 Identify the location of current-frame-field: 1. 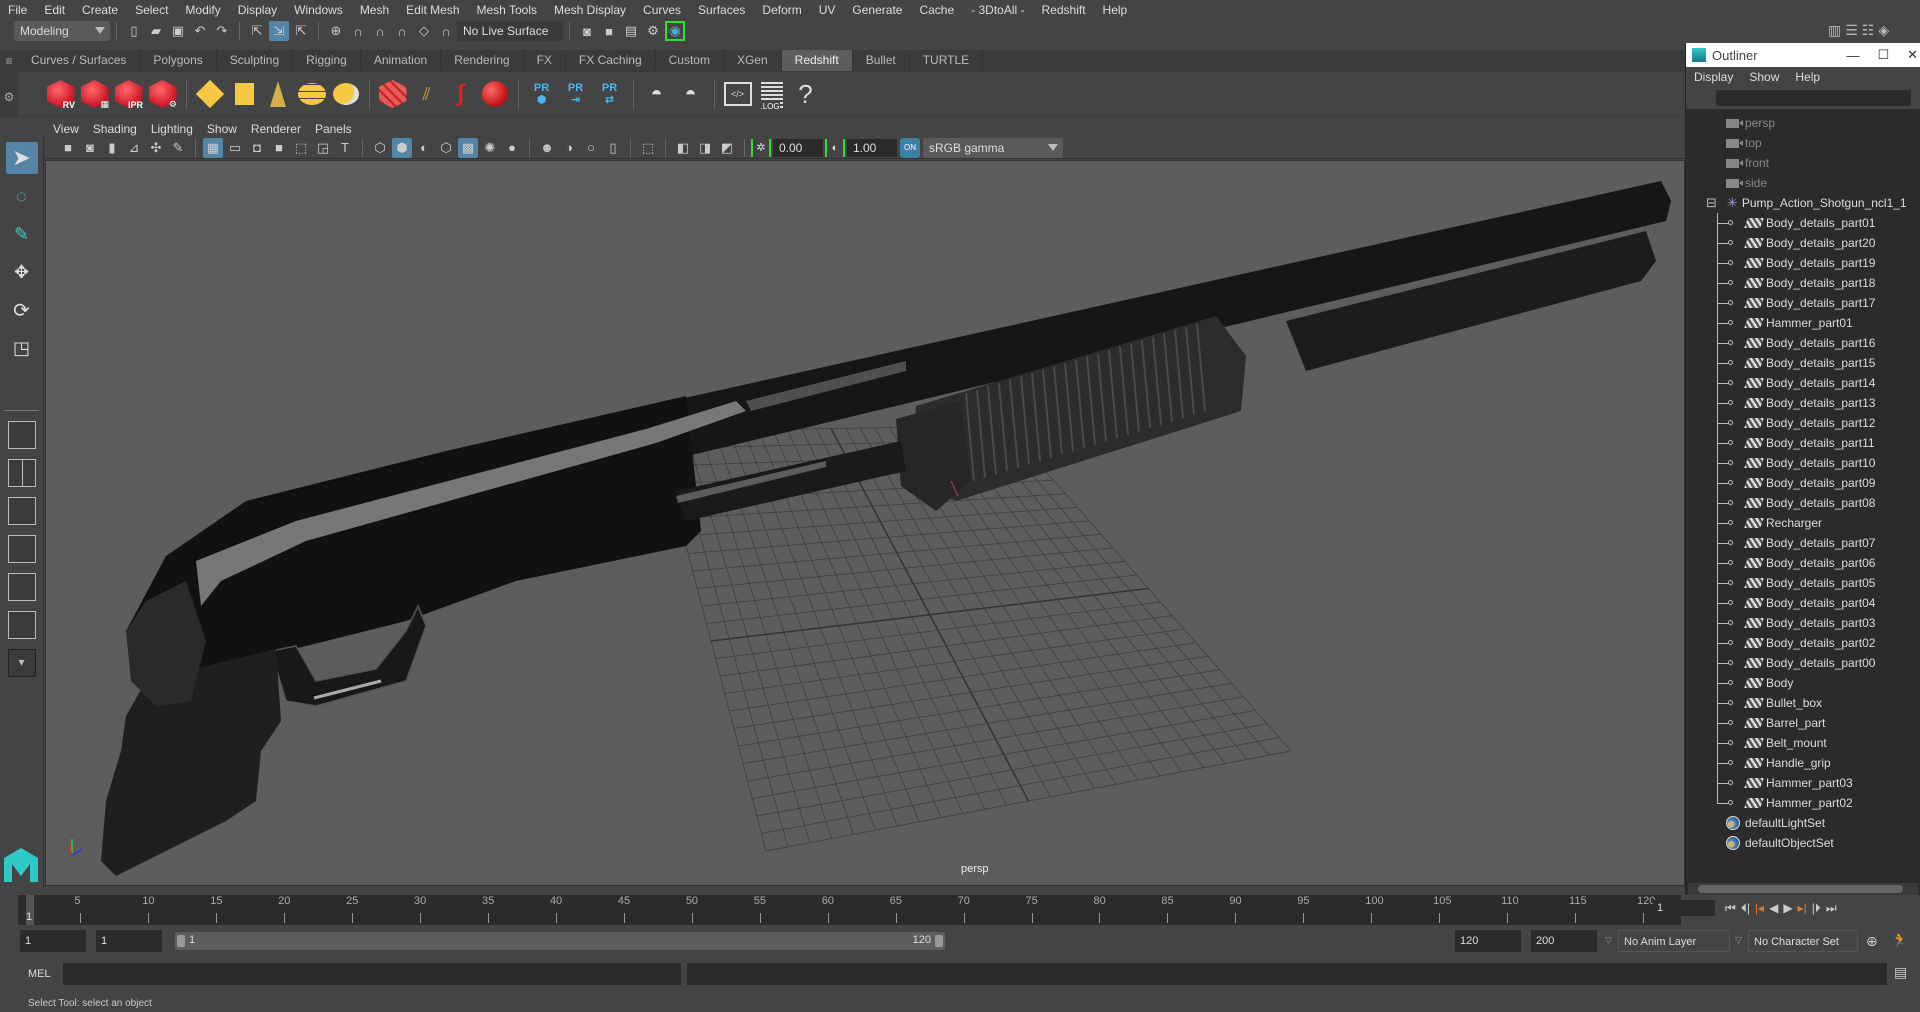
(1684, 908).